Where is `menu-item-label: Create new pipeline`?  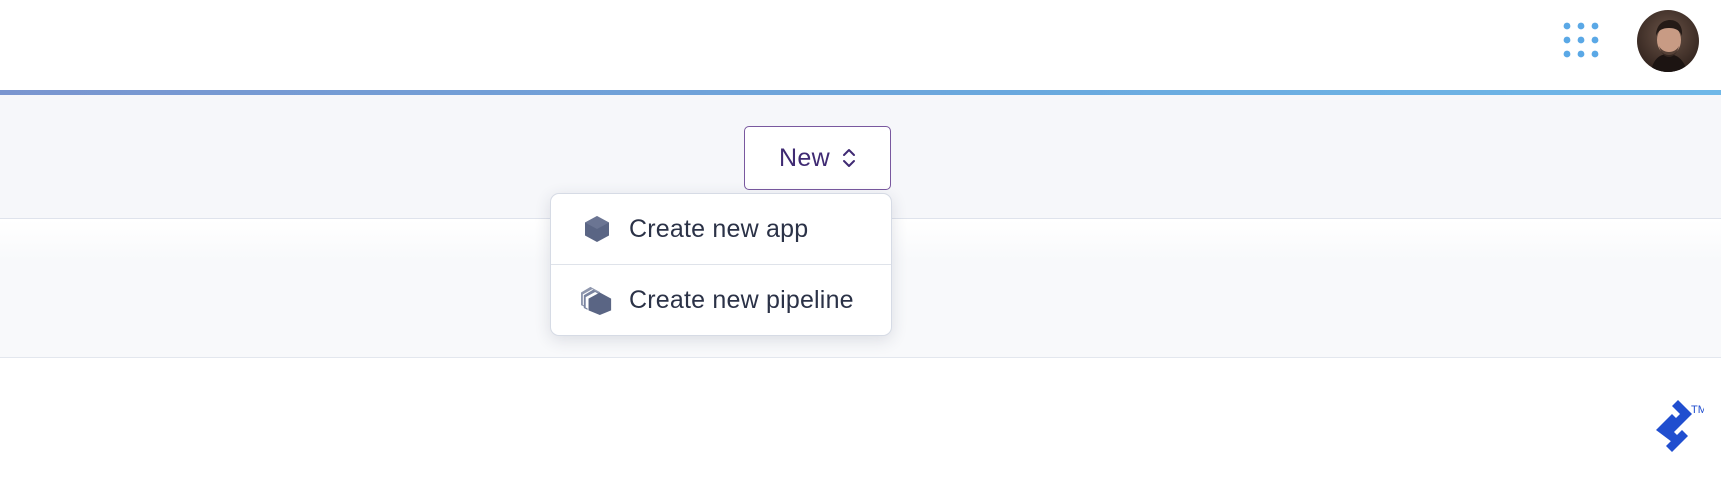 menu-item-label: Create new pipeline is located at coordinates (741, 299).